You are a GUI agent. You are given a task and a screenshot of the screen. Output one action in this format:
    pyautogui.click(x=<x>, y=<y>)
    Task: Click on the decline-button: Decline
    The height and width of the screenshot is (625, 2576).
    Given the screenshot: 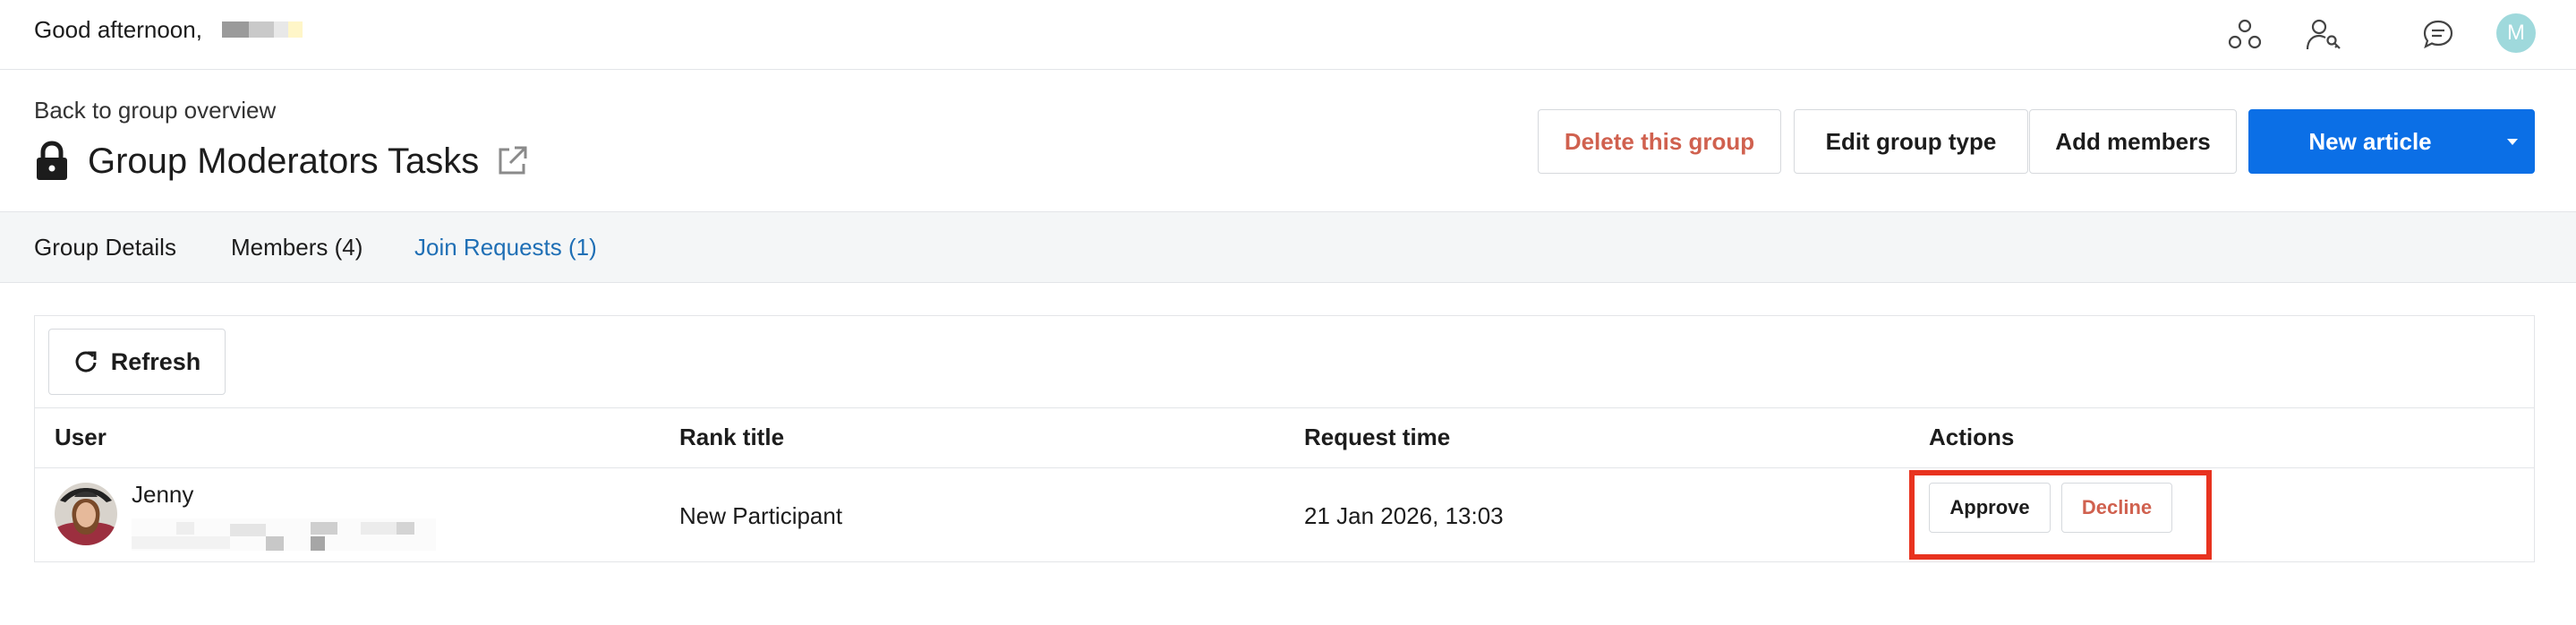 What is the action you would take?
    pyautogui.click(x=2116, y=508)
    